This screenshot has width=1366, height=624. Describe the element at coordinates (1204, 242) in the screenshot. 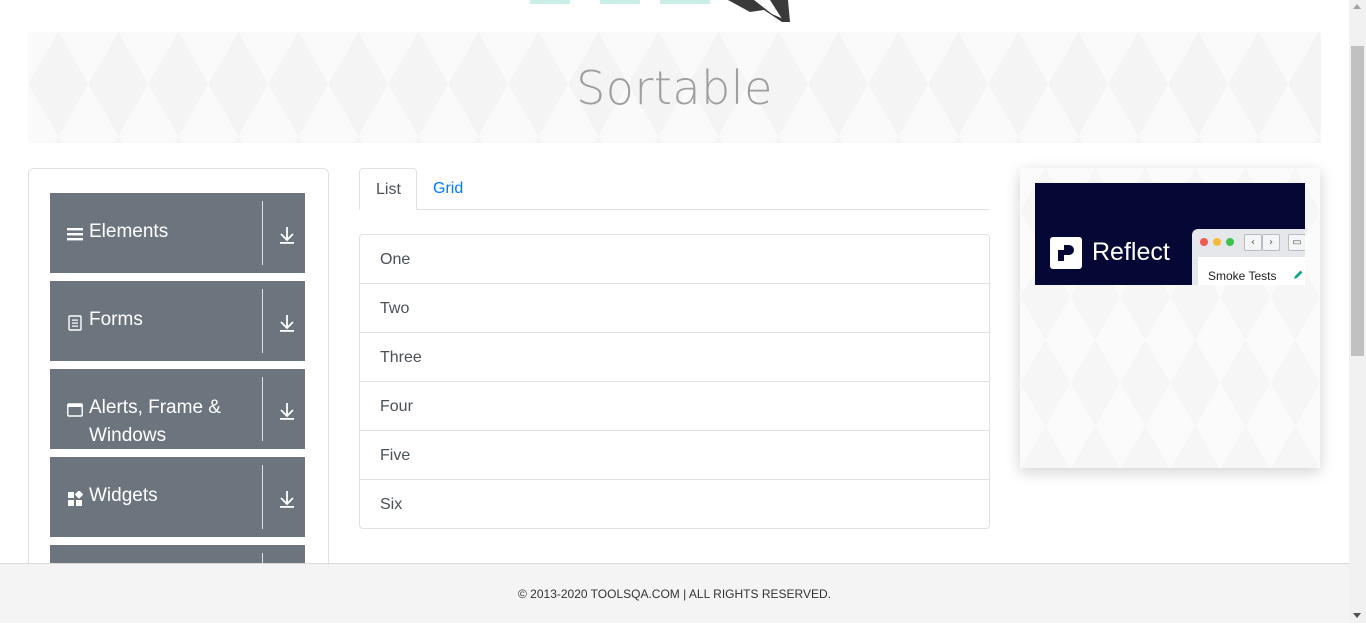

I see `red-dot-icon` at that location.